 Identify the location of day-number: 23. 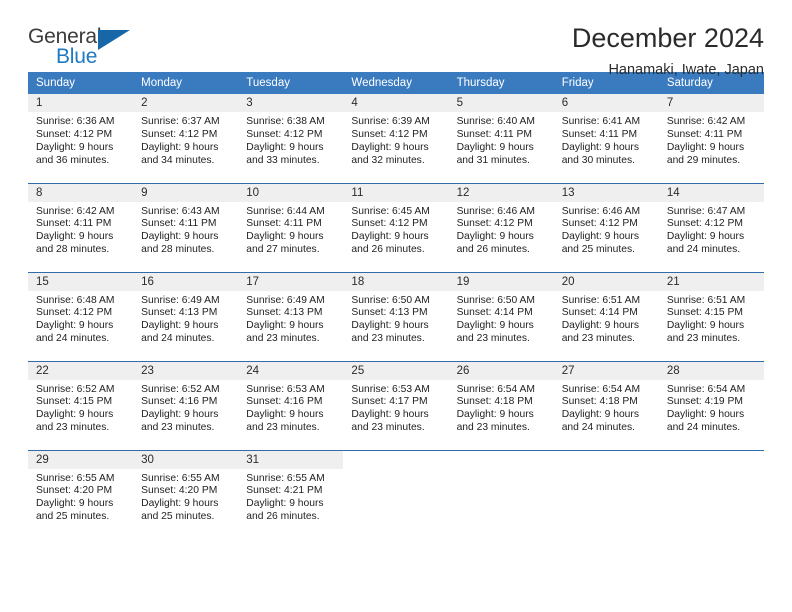
(186, 370).